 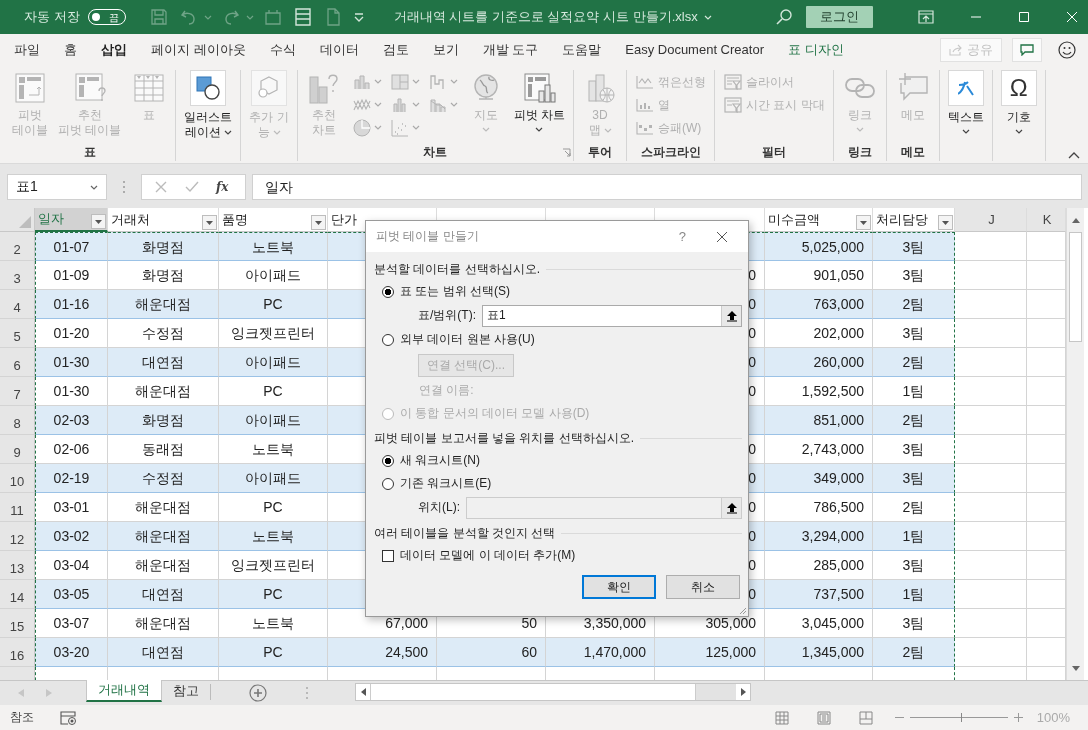 What do you see at coordinates (57, 187) in the screenshot?
I see `name-box: 표1` at bounding box center [57, 187].